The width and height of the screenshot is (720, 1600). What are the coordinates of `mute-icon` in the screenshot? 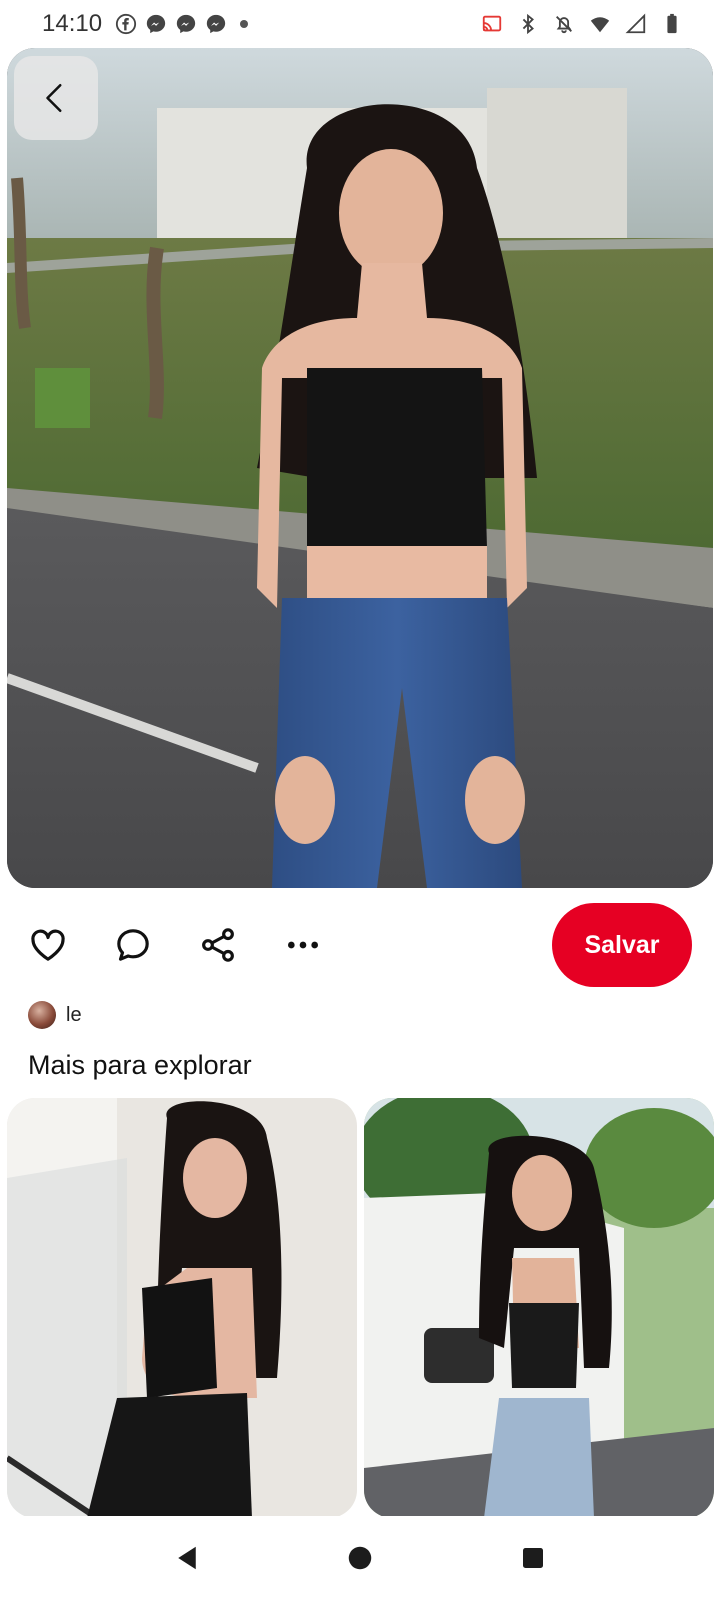 It's located at (564, 24).